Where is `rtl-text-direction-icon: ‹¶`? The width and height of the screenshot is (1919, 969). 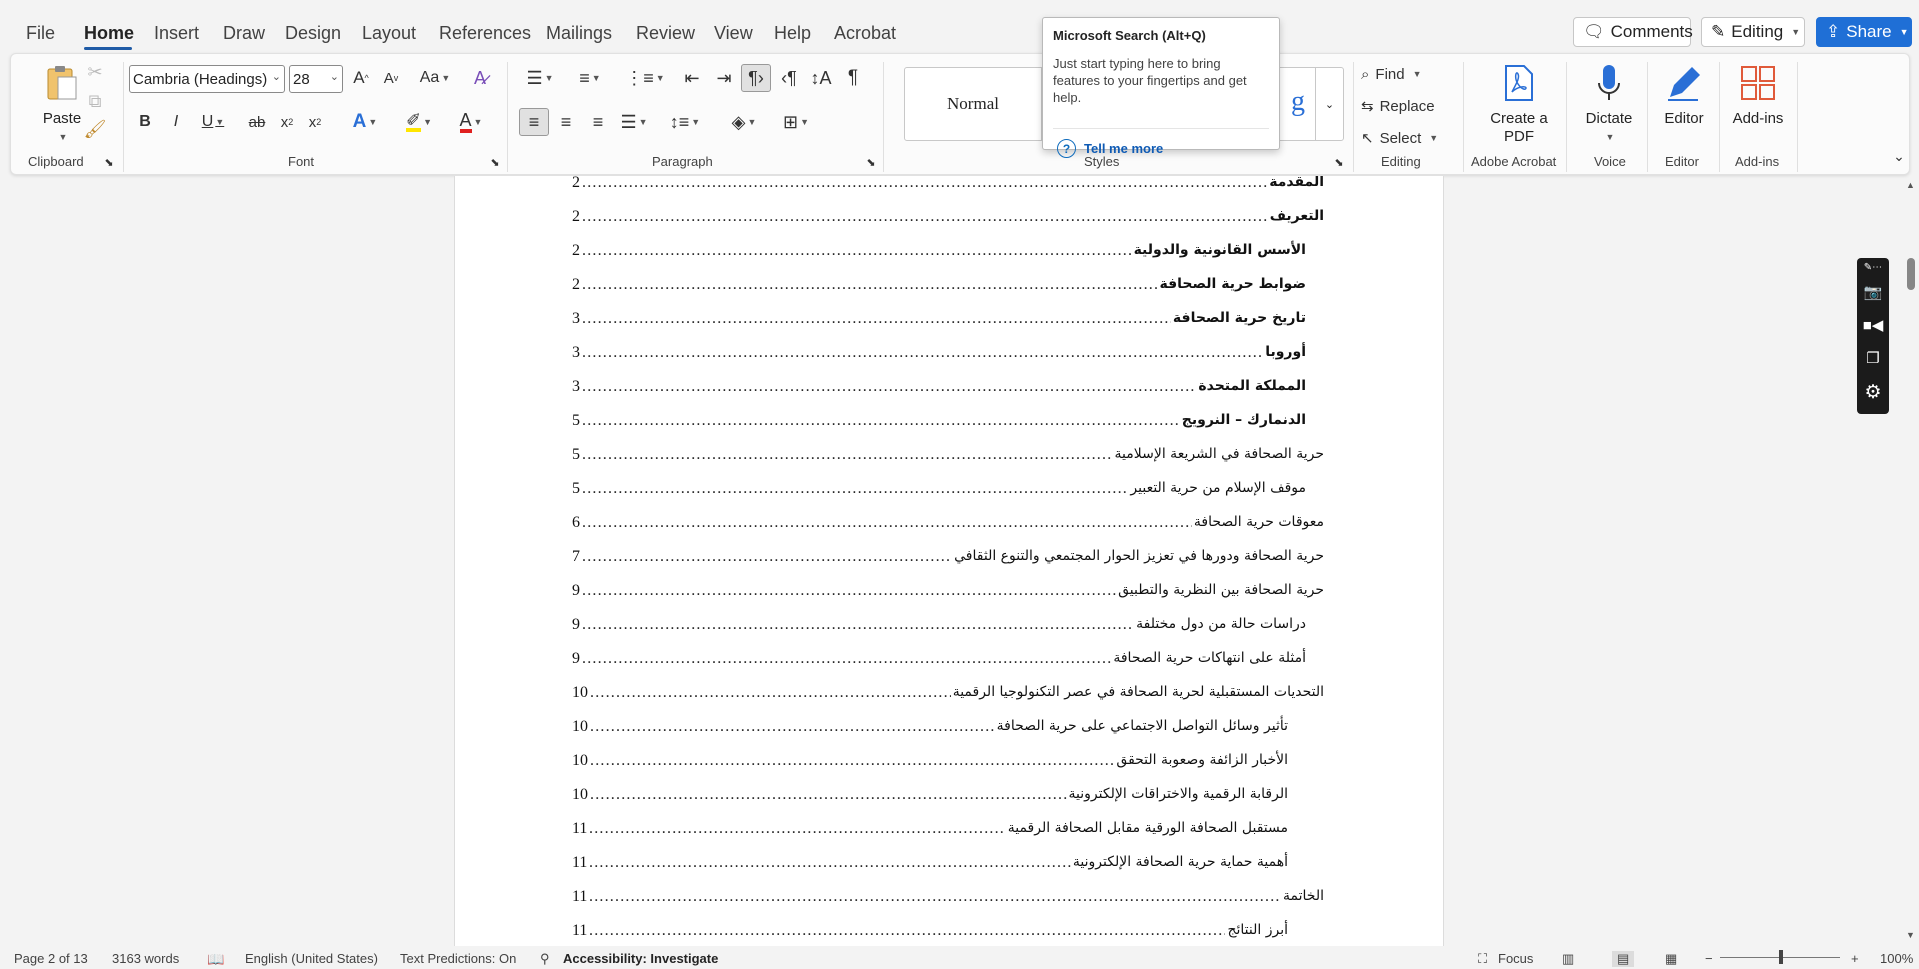 rtl-text-direction-icon: ‹¶ is located at coordinates (789, 78).